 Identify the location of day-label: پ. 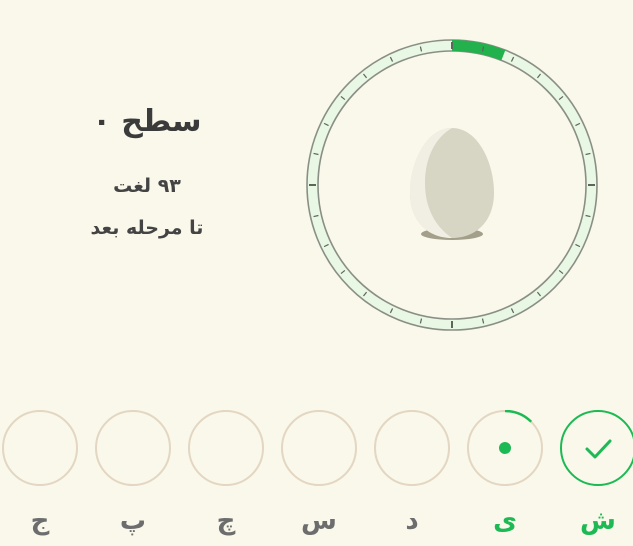
(133, 521).